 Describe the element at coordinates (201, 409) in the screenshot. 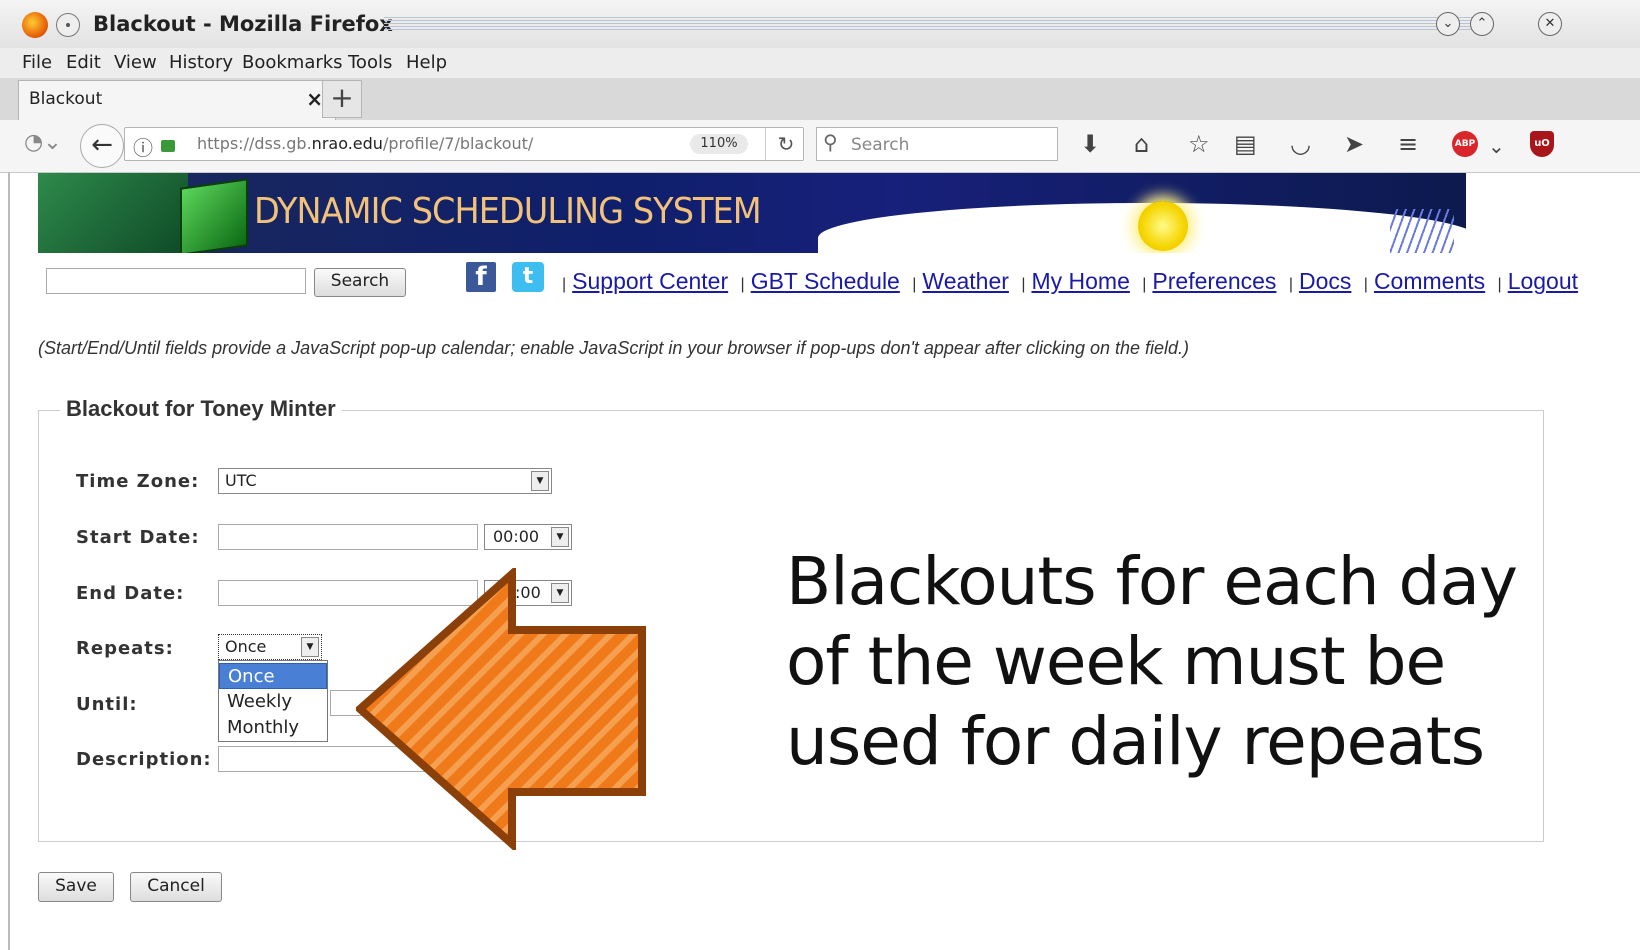

I see `fieldset-legend: Blackout for Toney Minter` at that location.